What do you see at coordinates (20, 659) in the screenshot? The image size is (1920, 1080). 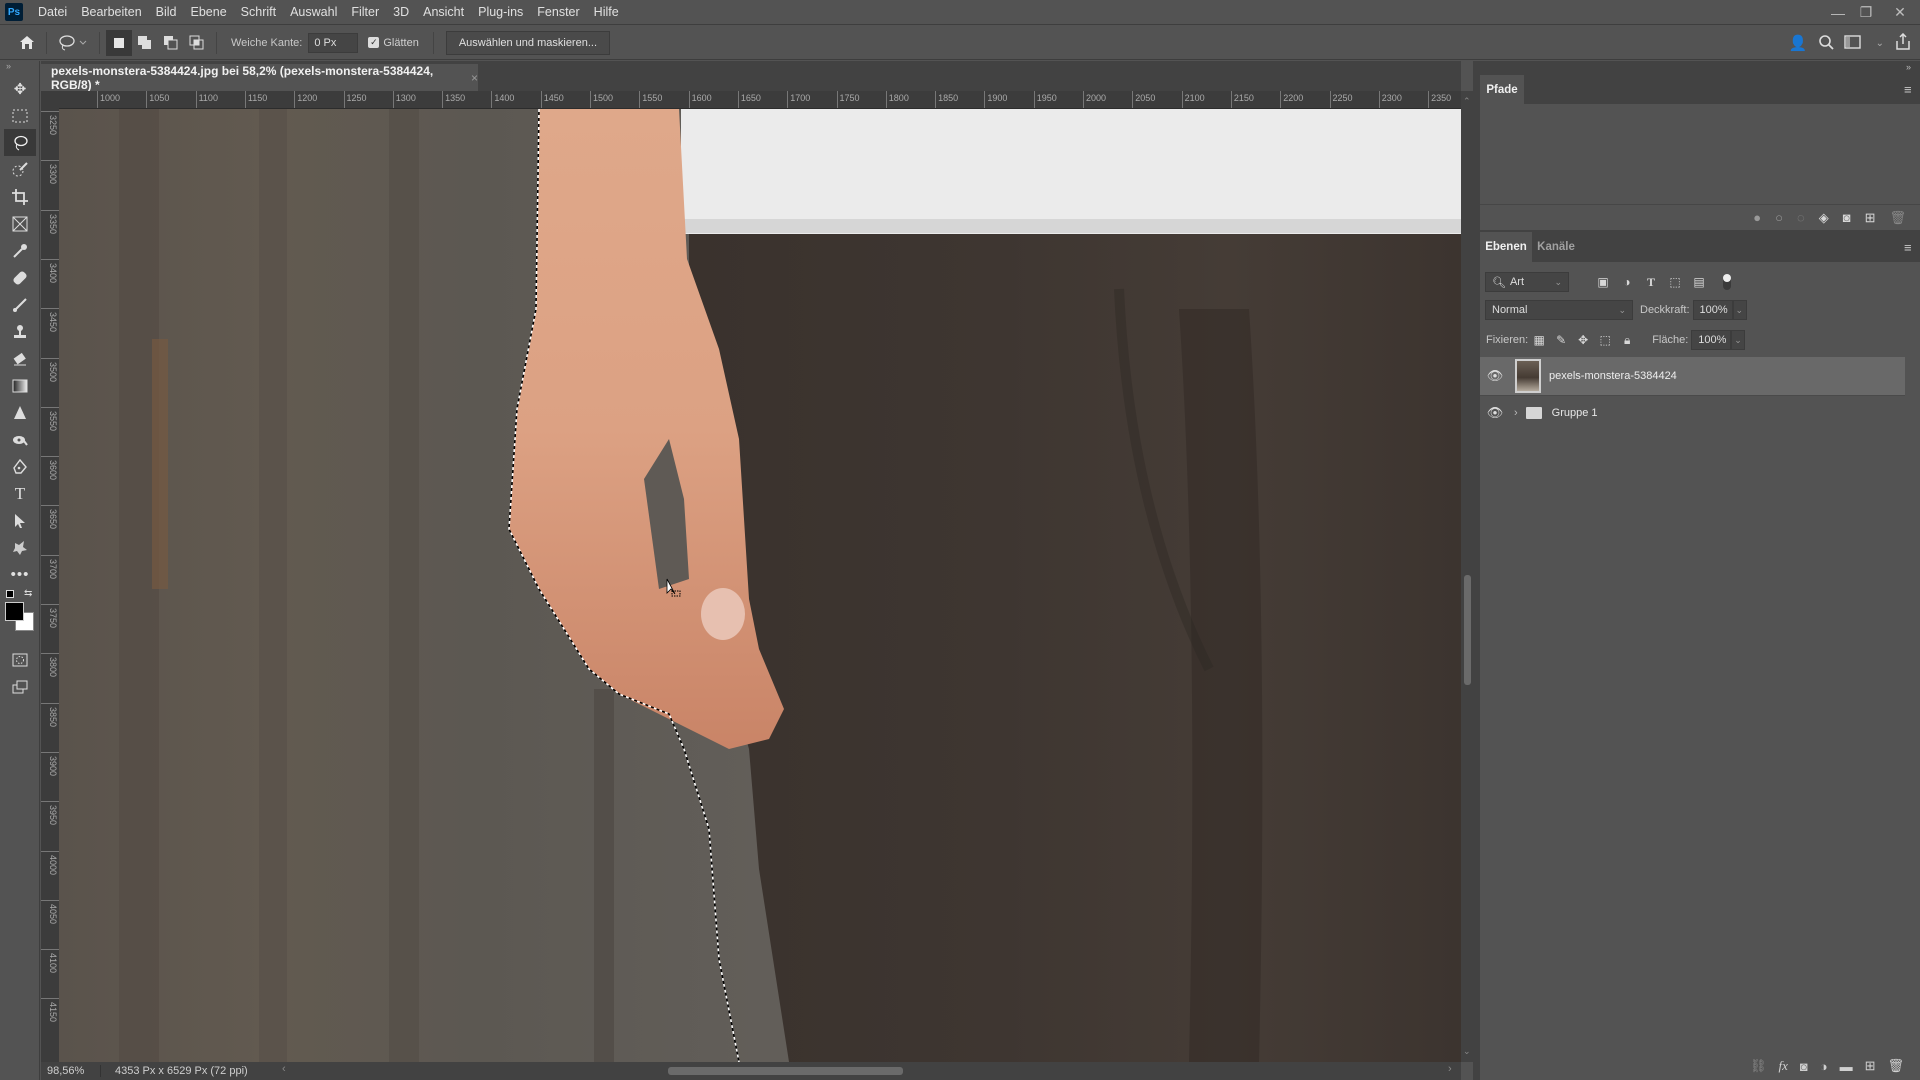 I see `quick-mask-icon` at bounding box center [20, 659].